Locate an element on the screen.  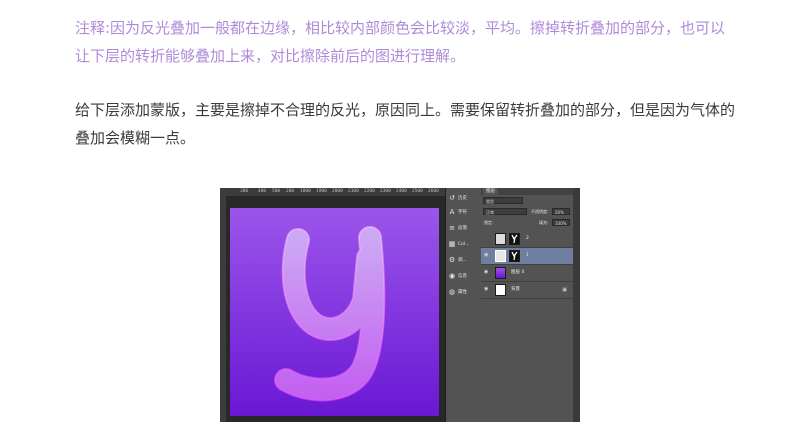
ruler-tick: 2200 is located at coordinates (369, 191).